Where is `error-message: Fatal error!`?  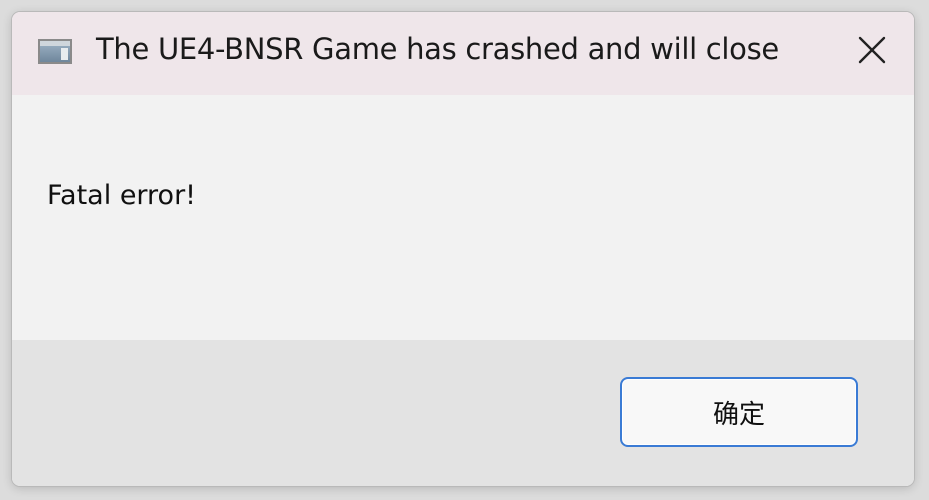
error-message: Fatal error! is located at coordinates (122, 195).